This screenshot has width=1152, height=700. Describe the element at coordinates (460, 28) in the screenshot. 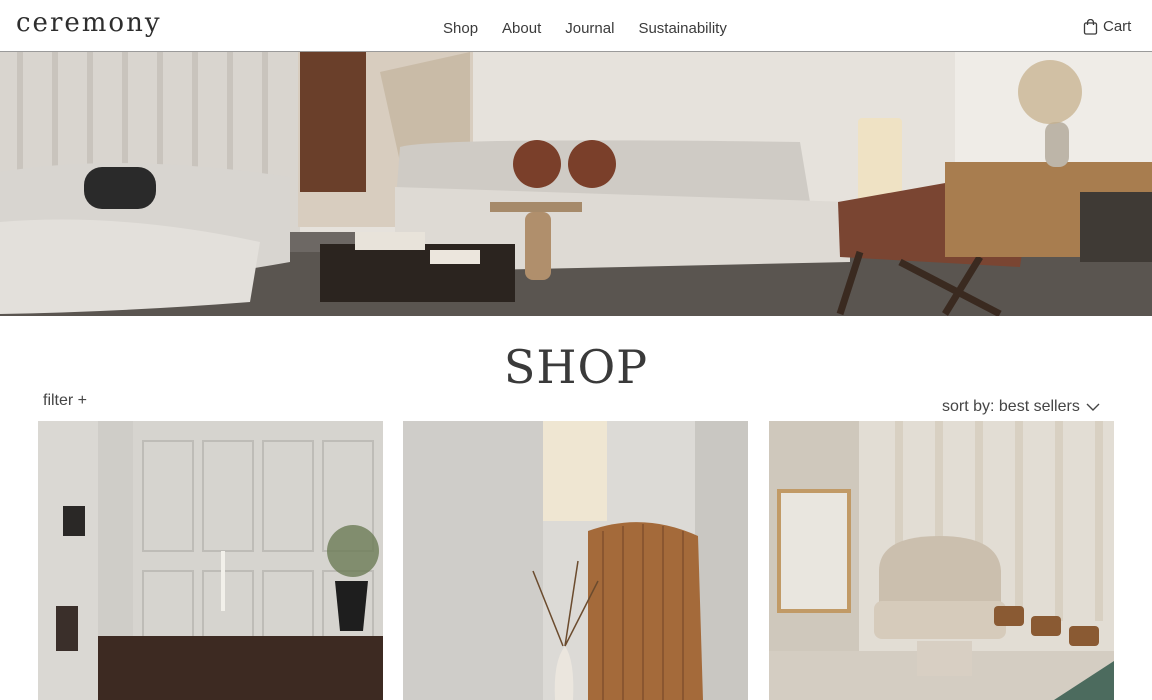

I see `nav-item-shop: Shop` at that location.